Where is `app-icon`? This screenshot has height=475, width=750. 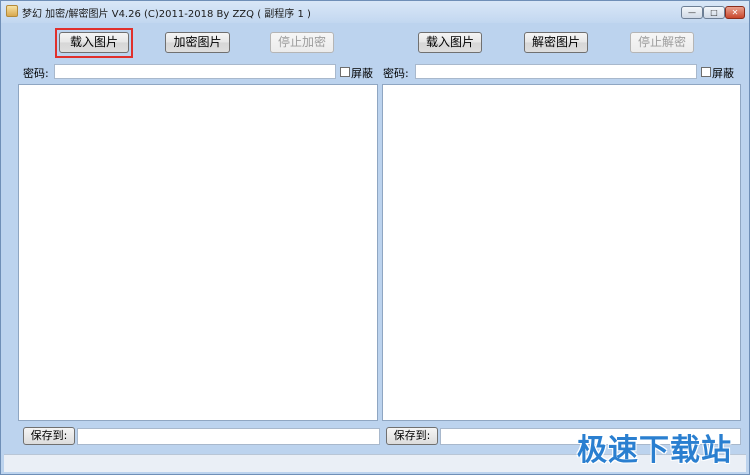
app-icon is located at coordinates (12, 11).